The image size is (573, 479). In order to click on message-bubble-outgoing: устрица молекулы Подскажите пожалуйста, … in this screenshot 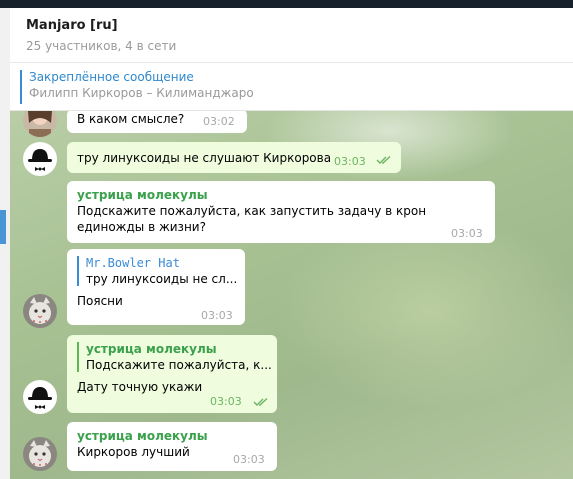, I will do `click(172, 374)`.